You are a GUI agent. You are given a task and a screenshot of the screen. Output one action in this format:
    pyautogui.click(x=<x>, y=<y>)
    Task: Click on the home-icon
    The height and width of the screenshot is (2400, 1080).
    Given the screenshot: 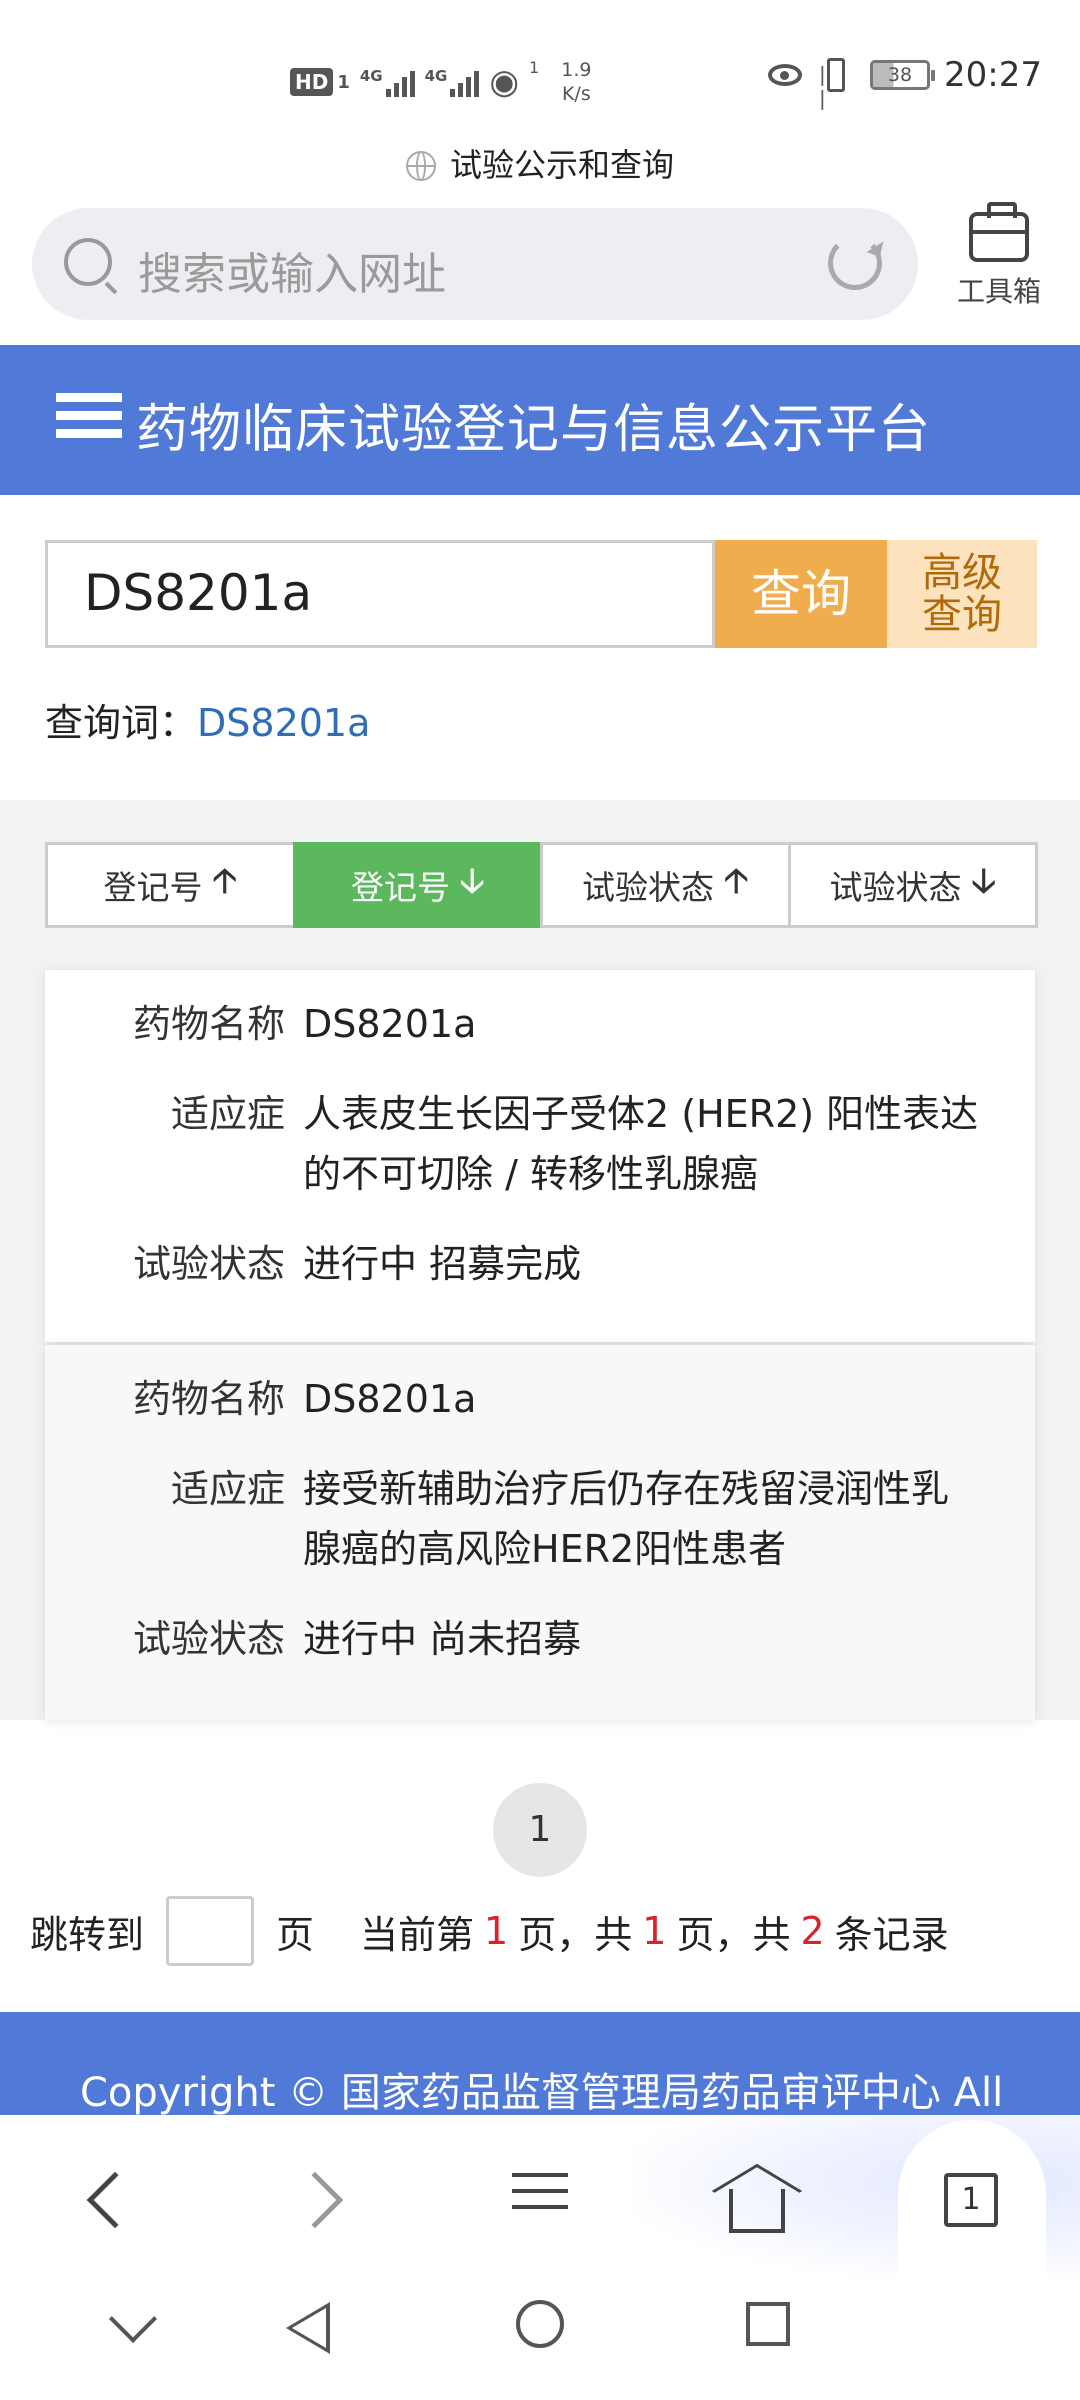 What is the action you would take?
    pyautogui.click(x=757, y=2211)
    